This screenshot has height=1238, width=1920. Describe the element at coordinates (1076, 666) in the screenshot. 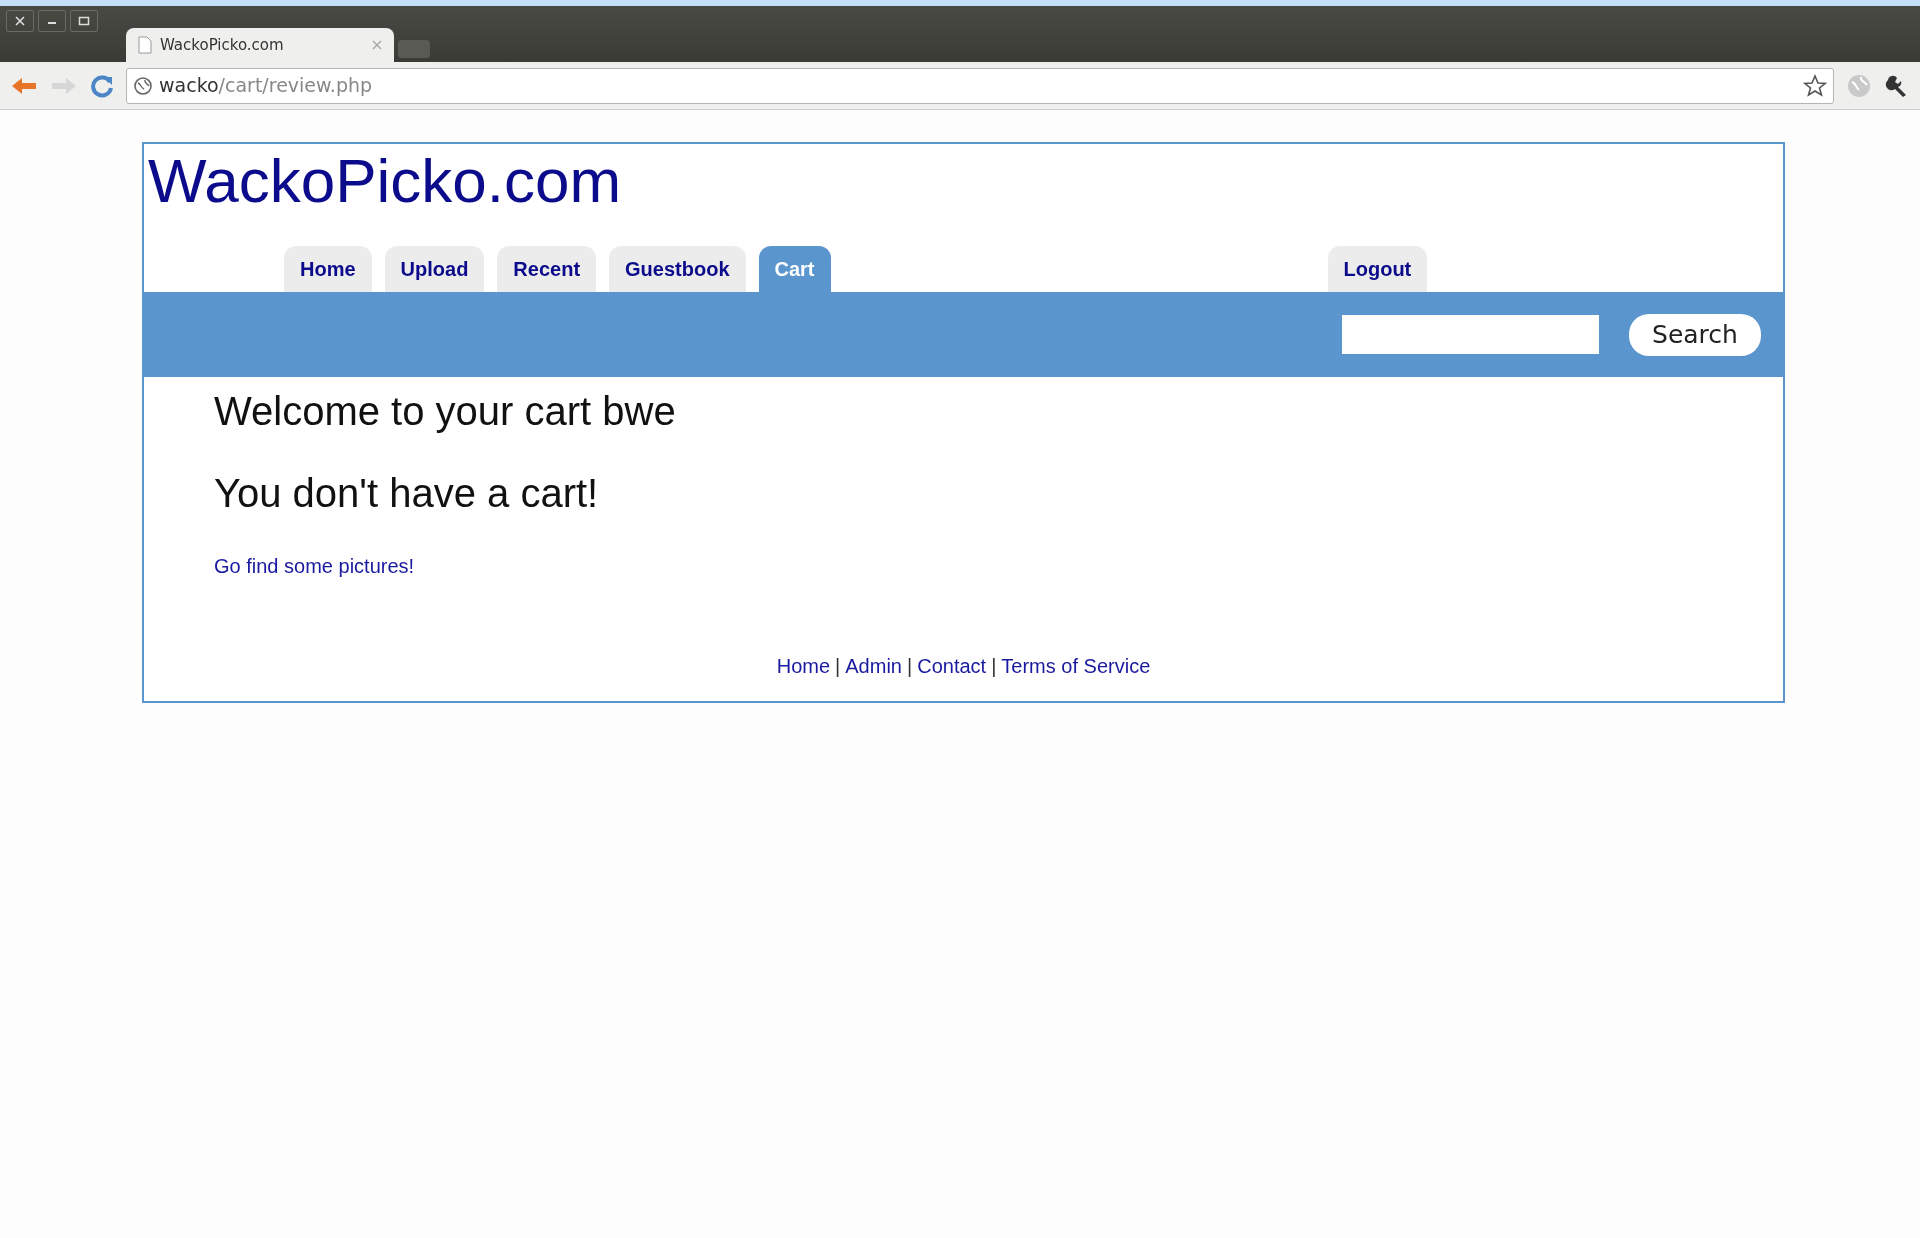

I see `footer-link: Terms of Service` at that location.